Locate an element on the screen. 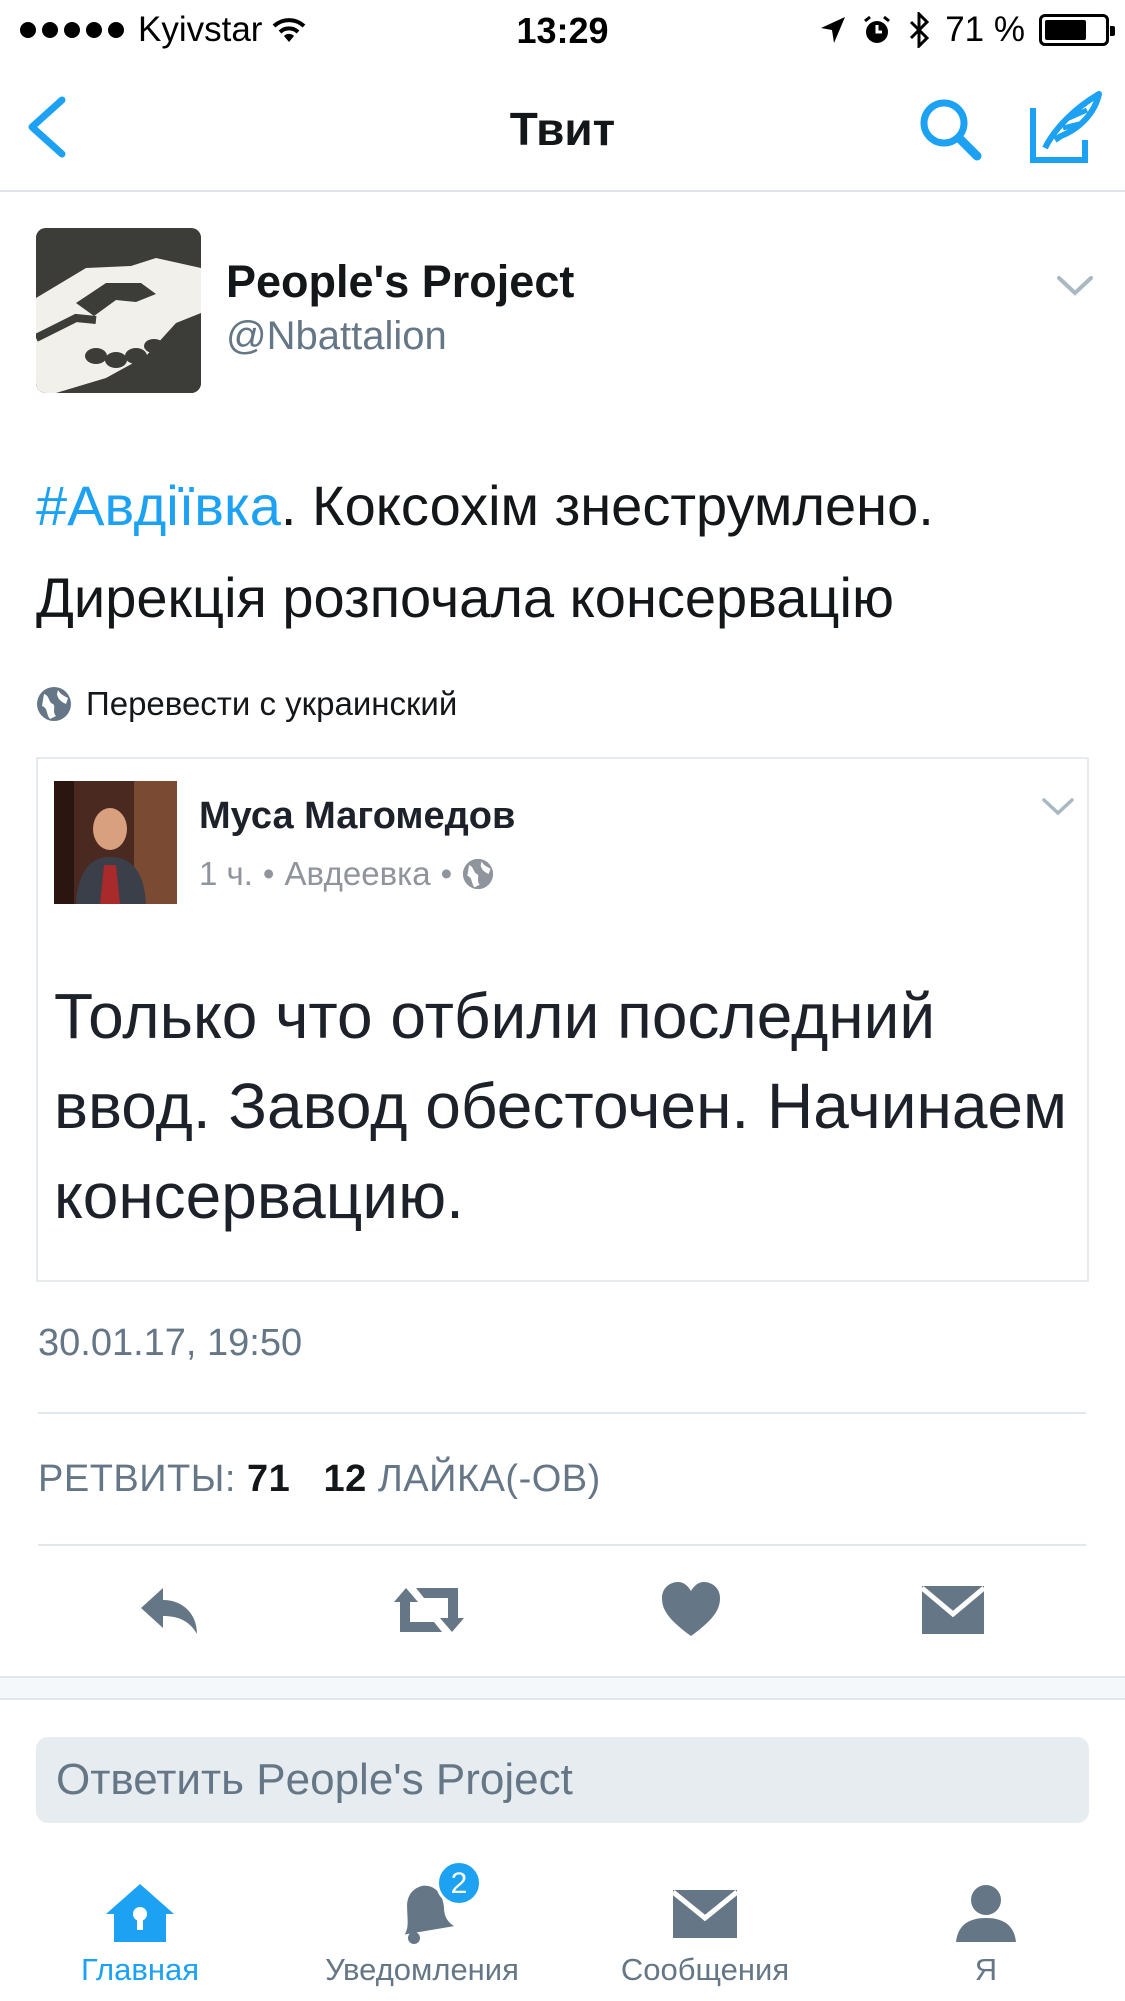 The image size is (1125, 2001). location-arrow-icon is located at coordinates (833, 30).